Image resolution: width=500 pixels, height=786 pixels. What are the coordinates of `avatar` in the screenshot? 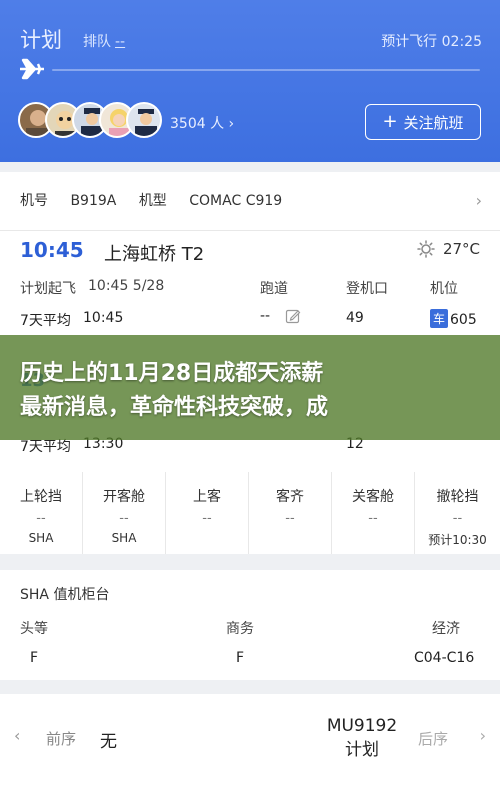 It's located at (144, 120).